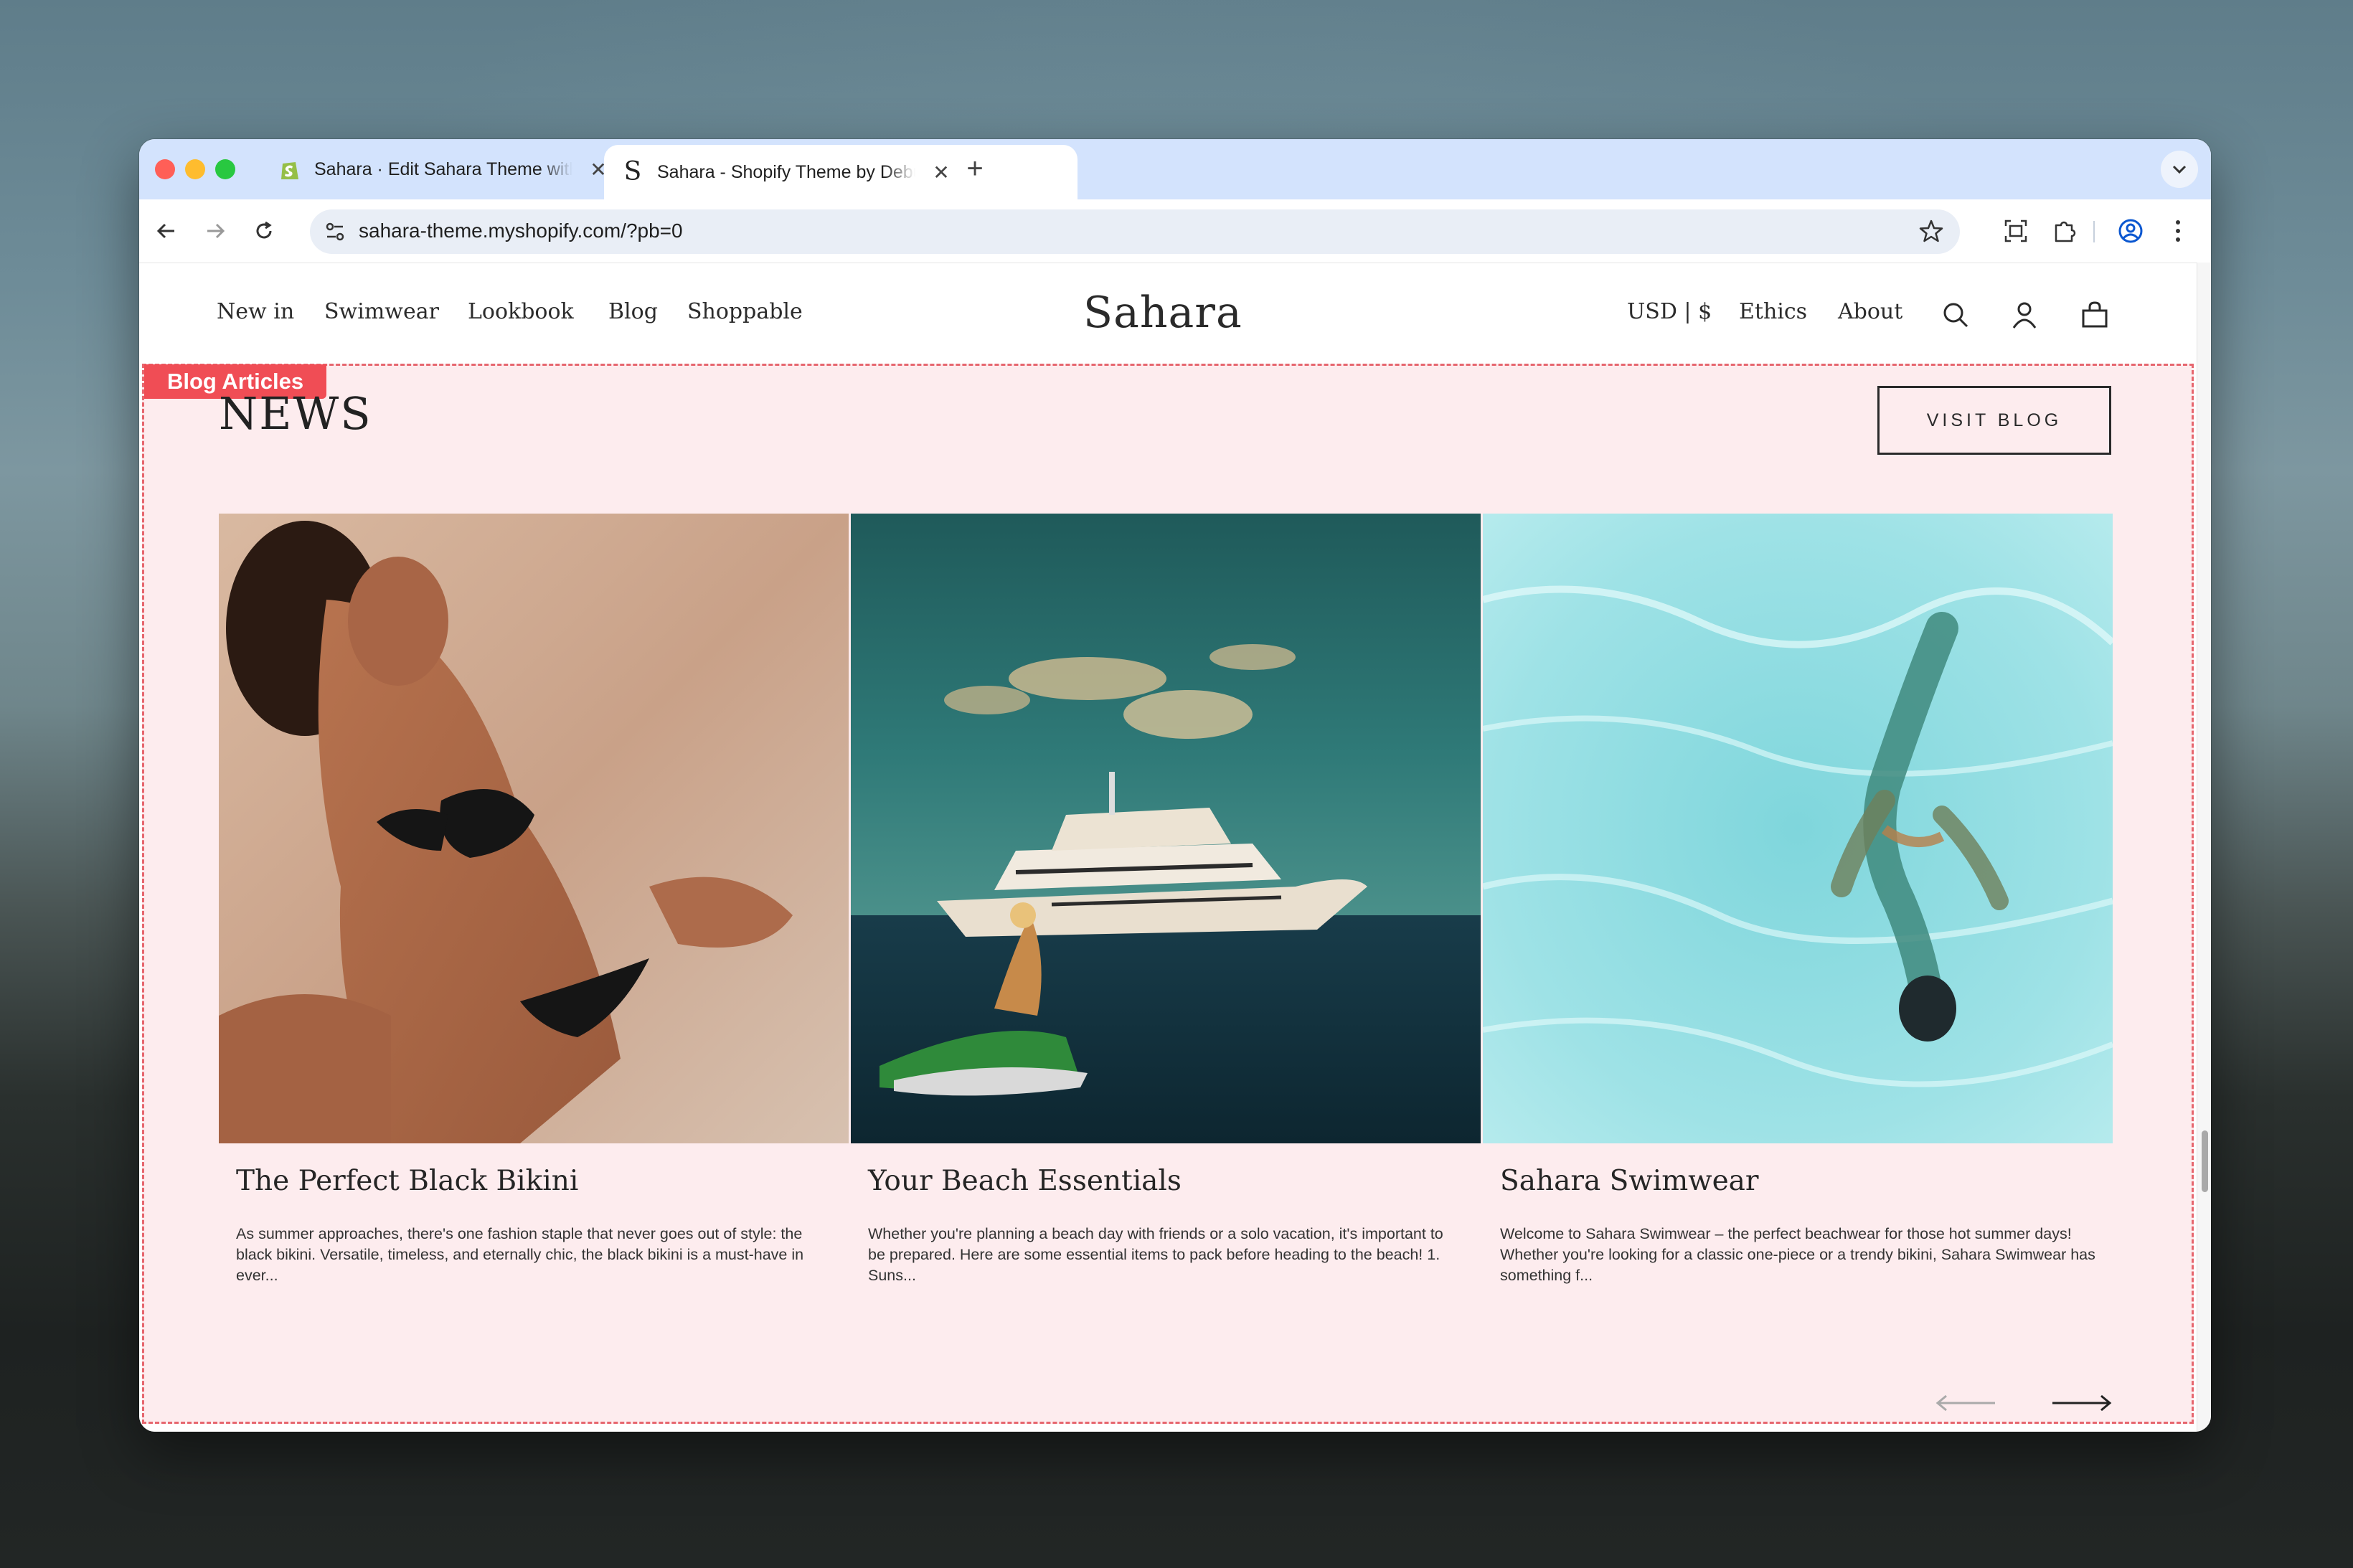 This screenshot has height=1568, width=2353. What do you see at coordinates (745, 311) in the screenshot?
I see `nav-link-shoppable: Shoppable` at bounding box center [745, 311].